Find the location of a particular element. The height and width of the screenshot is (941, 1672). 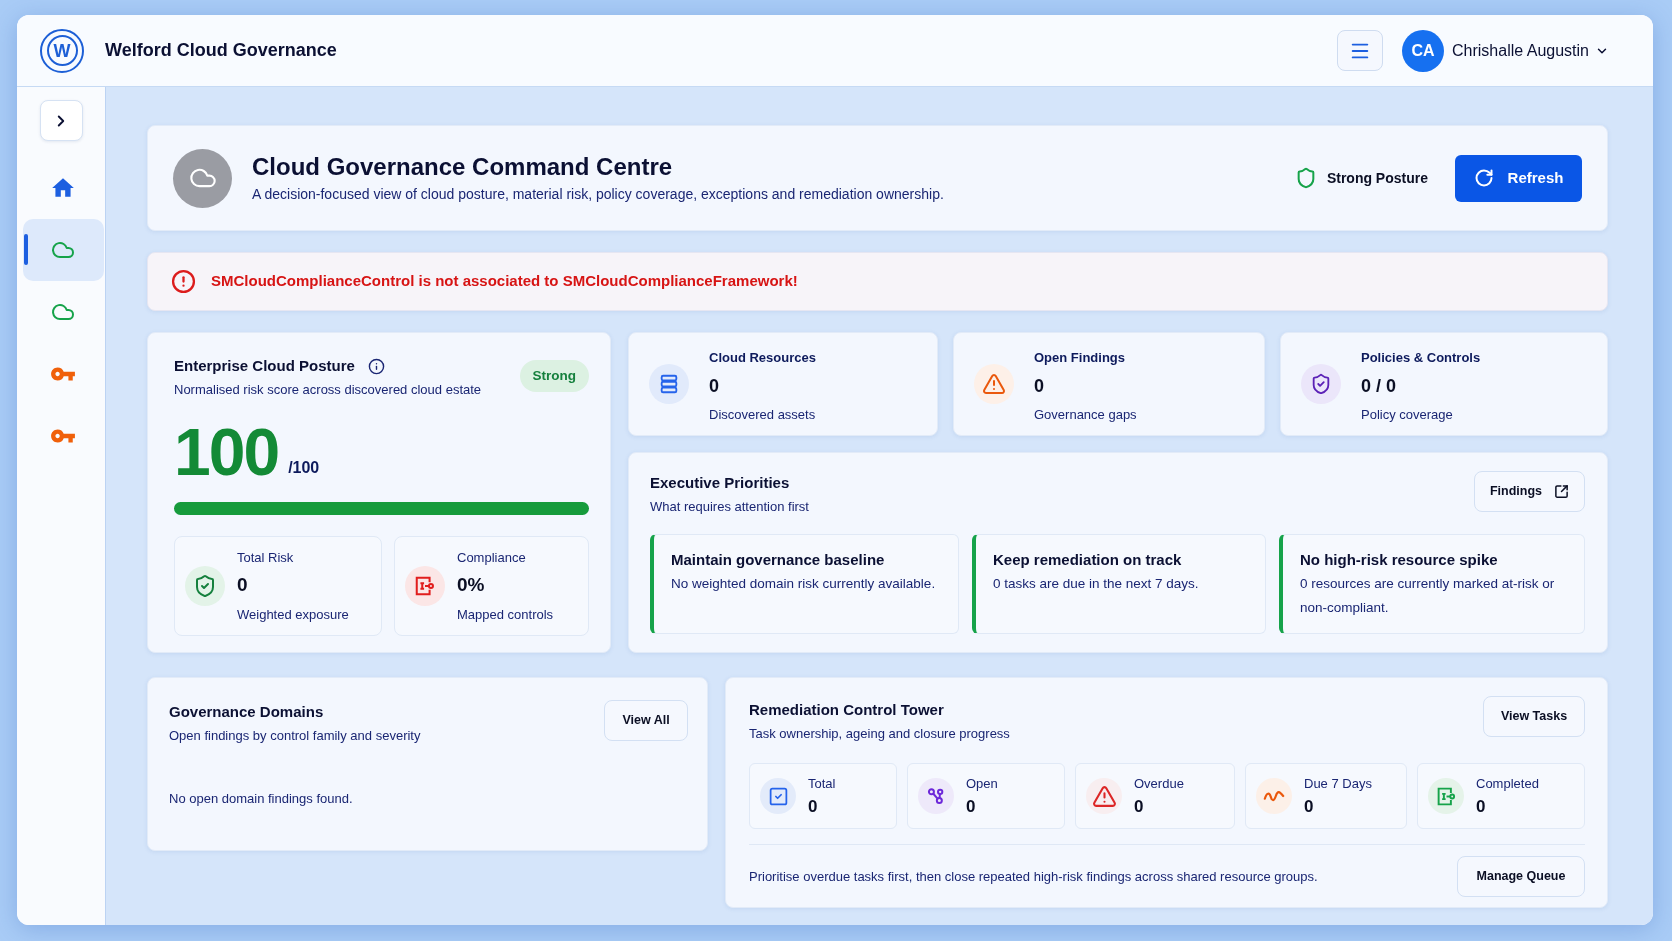

nodes-icon is located at coordinates (936, 796).